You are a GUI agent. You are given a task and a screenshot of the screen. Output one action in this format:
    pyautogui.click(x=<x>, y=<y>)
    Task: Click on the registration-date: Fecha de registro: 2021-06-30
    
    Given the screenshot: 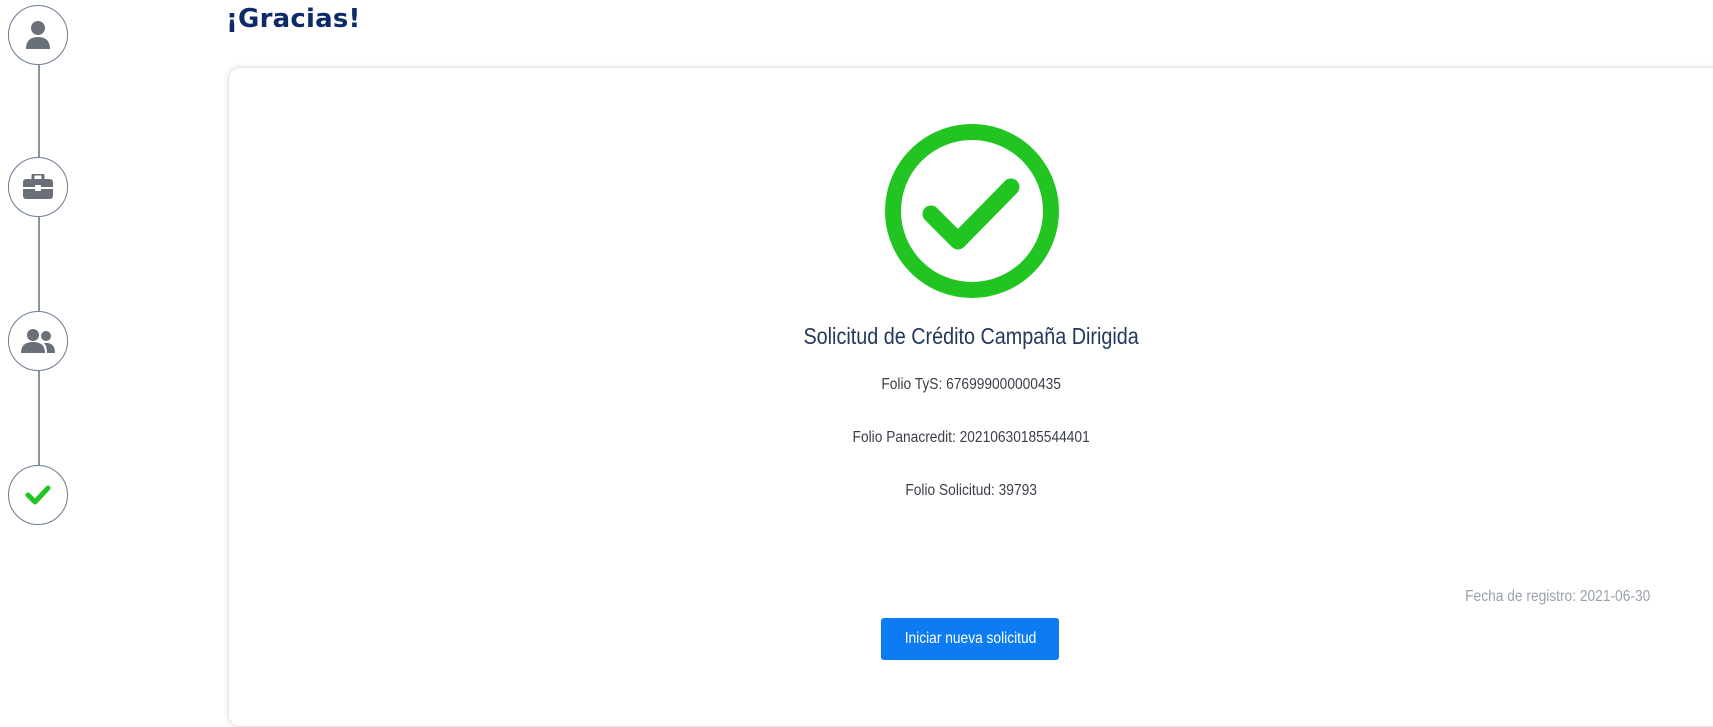 What is the action you would take?
    pyautogui.click(x=1557, y=596)
    